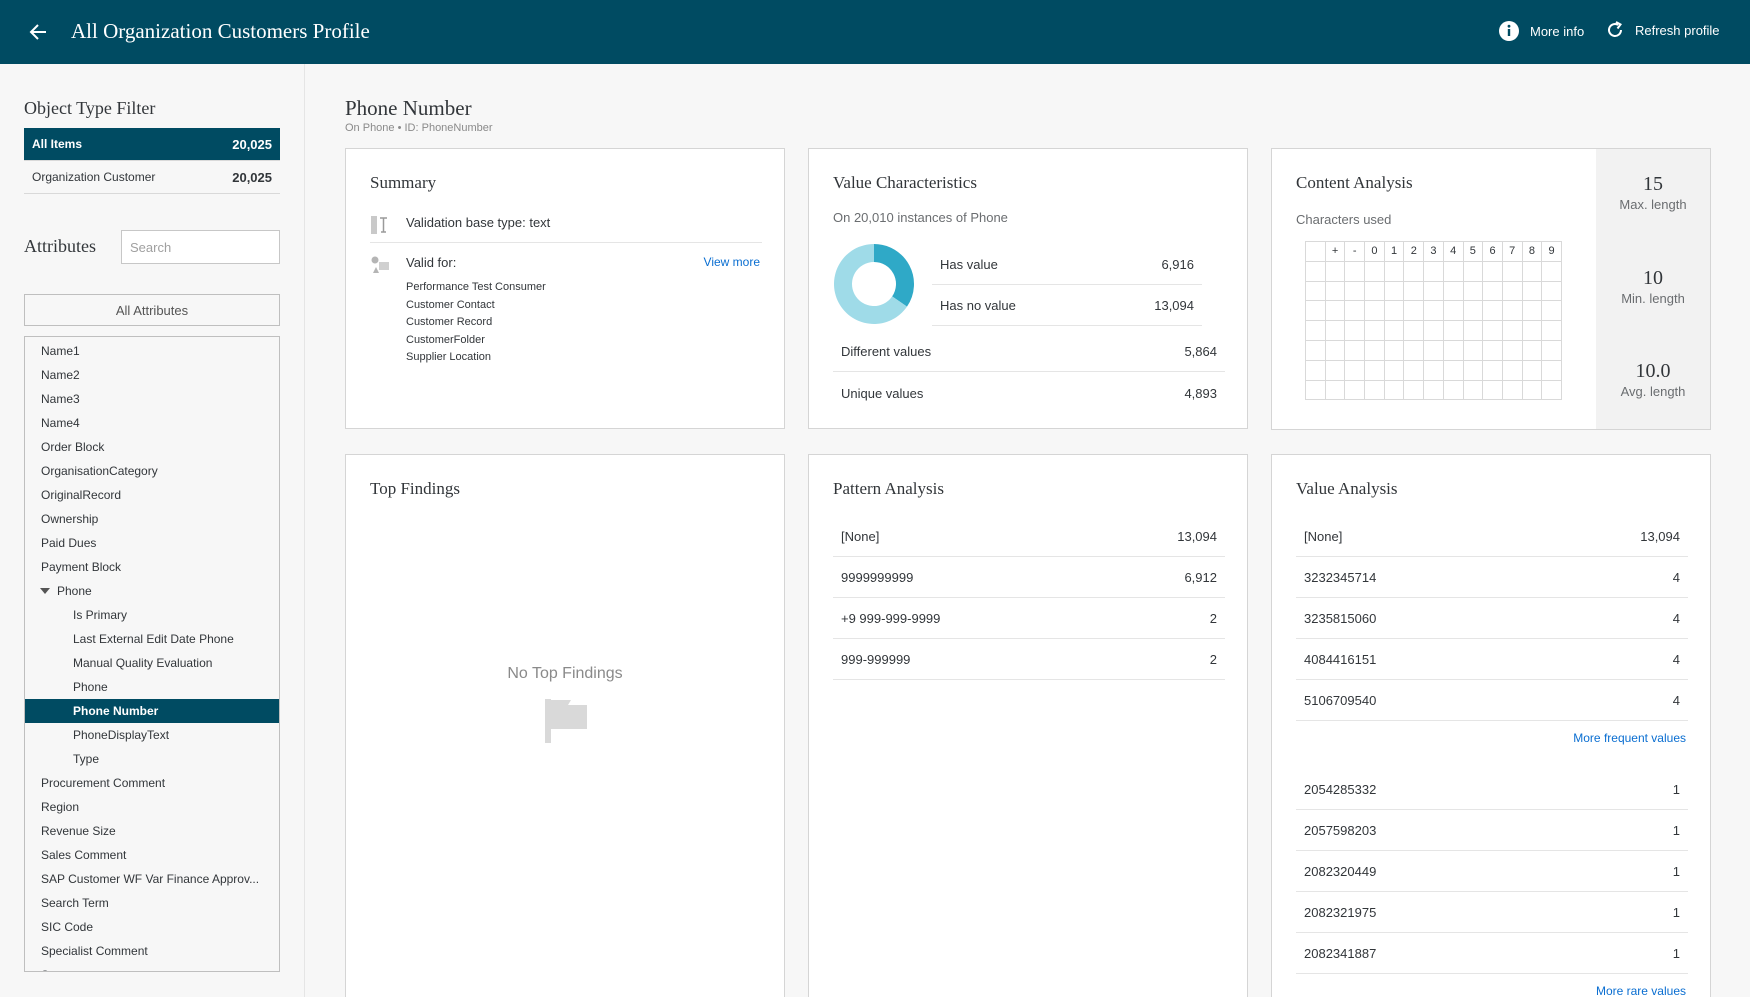 This screenshot has height=997, width=1750. What do you see at coordinates (1029, 619) in the screenshot?
I see `pattern-row: +9 999-999-9999 2` at bounding box center [1029, 619].